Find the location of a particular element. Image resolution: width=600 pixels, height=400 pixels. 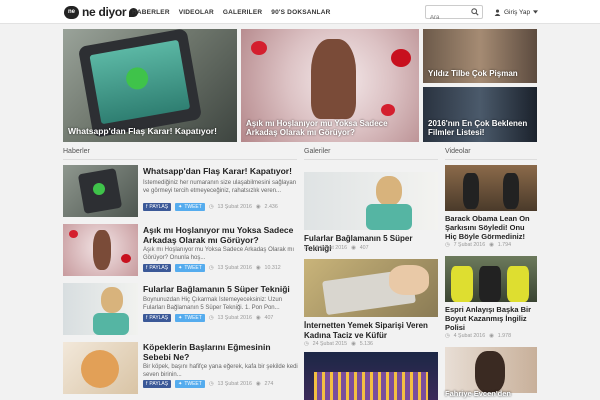

view-count: 10.312 is located at coordinates (272, 268).